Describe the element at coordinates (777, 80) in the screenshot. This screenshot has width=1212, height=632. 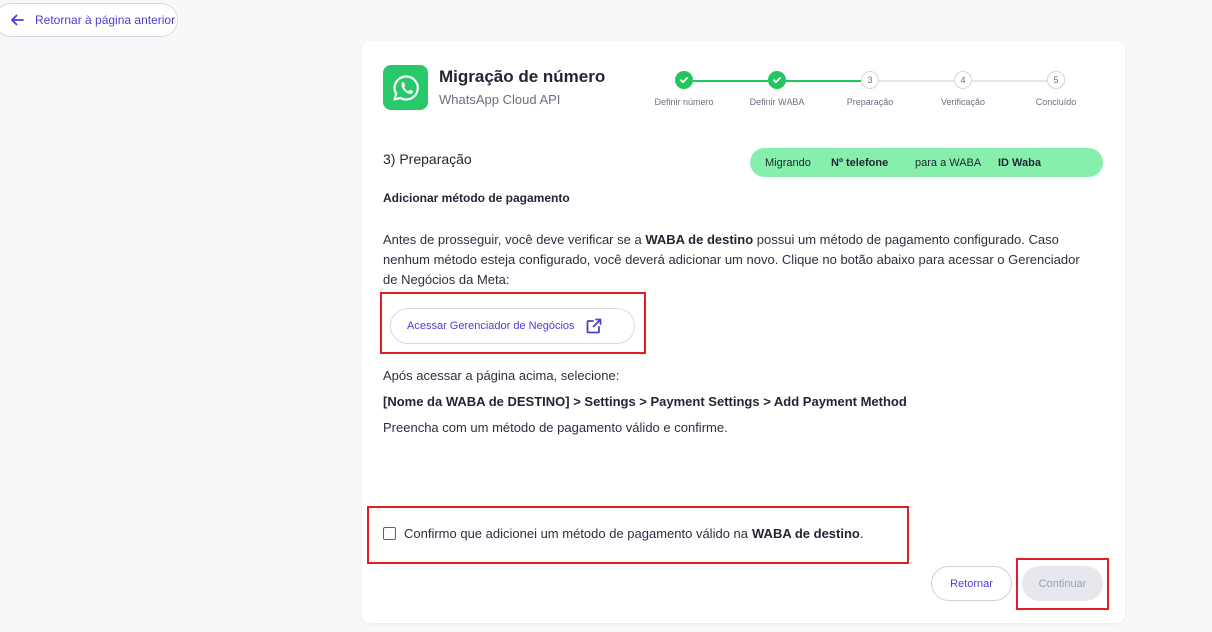
I see `step-2-check-icon` at that location.